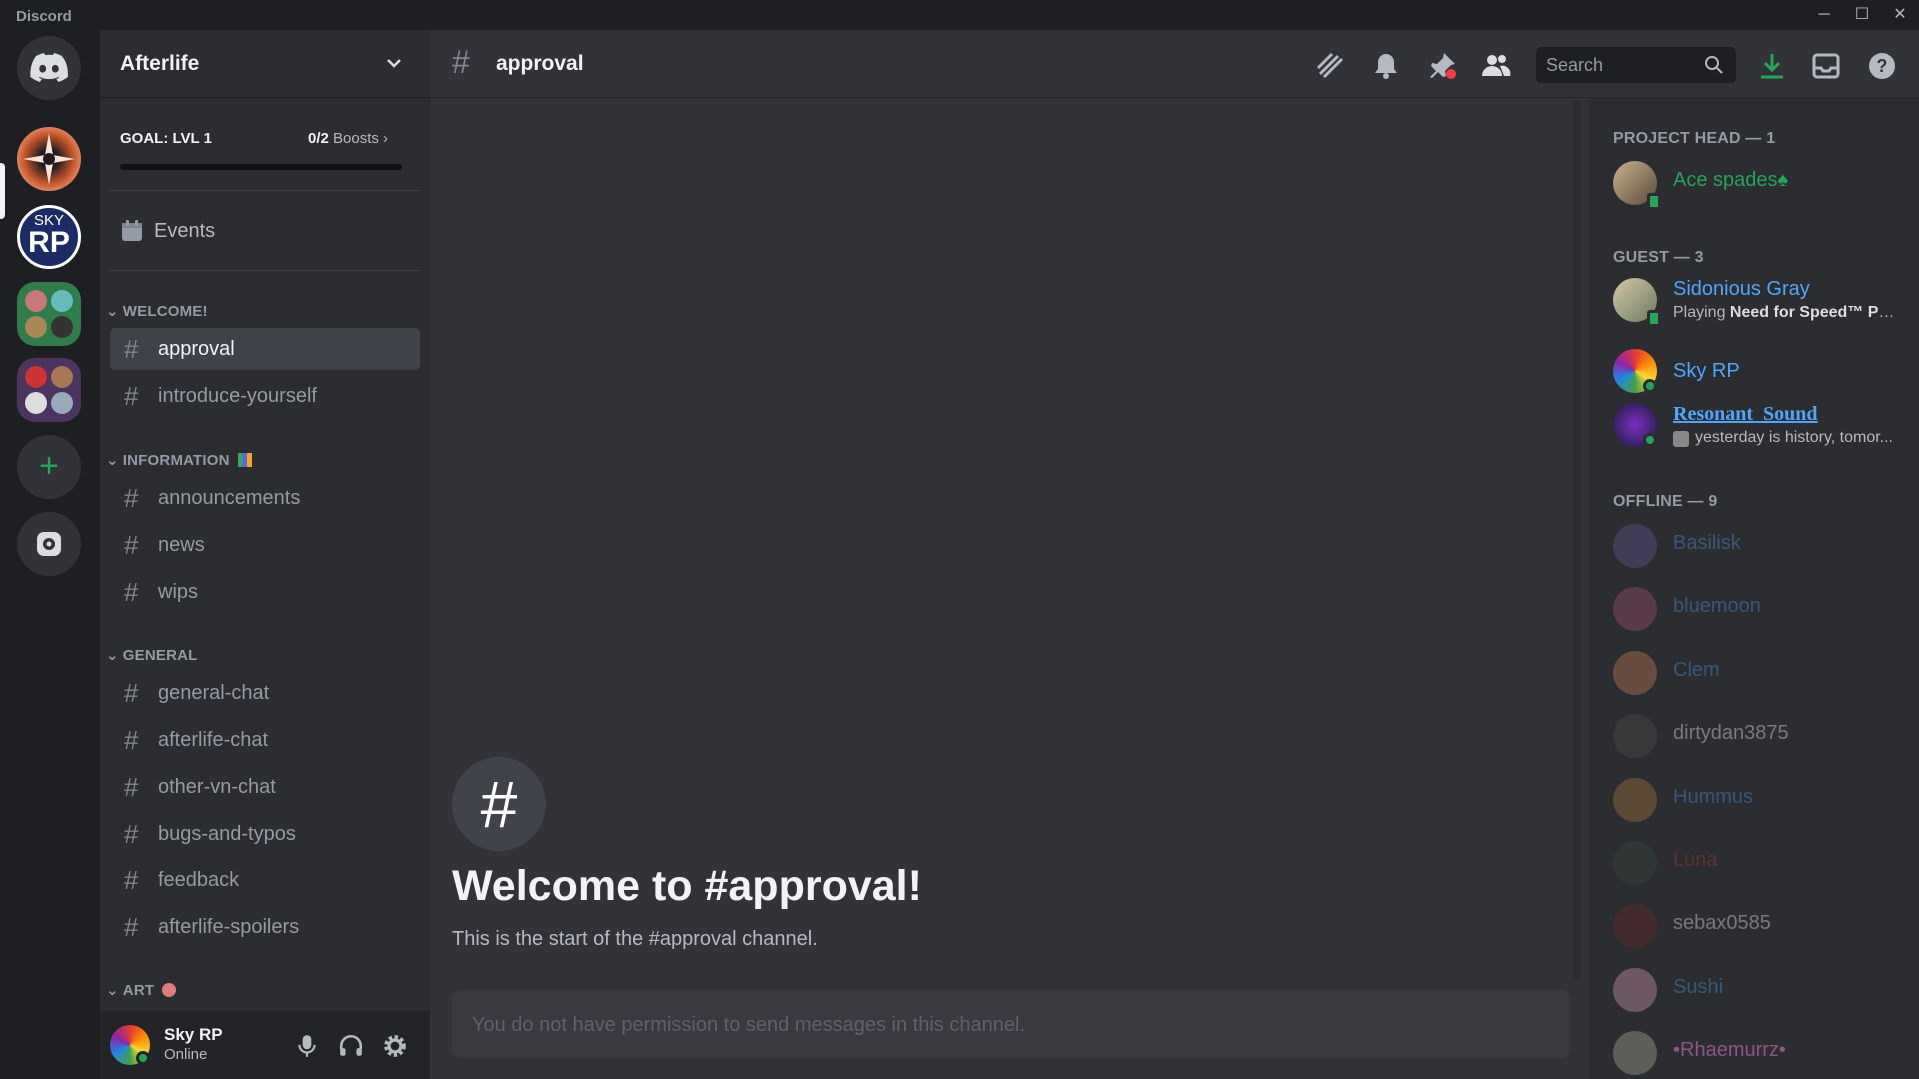  I want to click on bell-icon, so click(1386, 66).